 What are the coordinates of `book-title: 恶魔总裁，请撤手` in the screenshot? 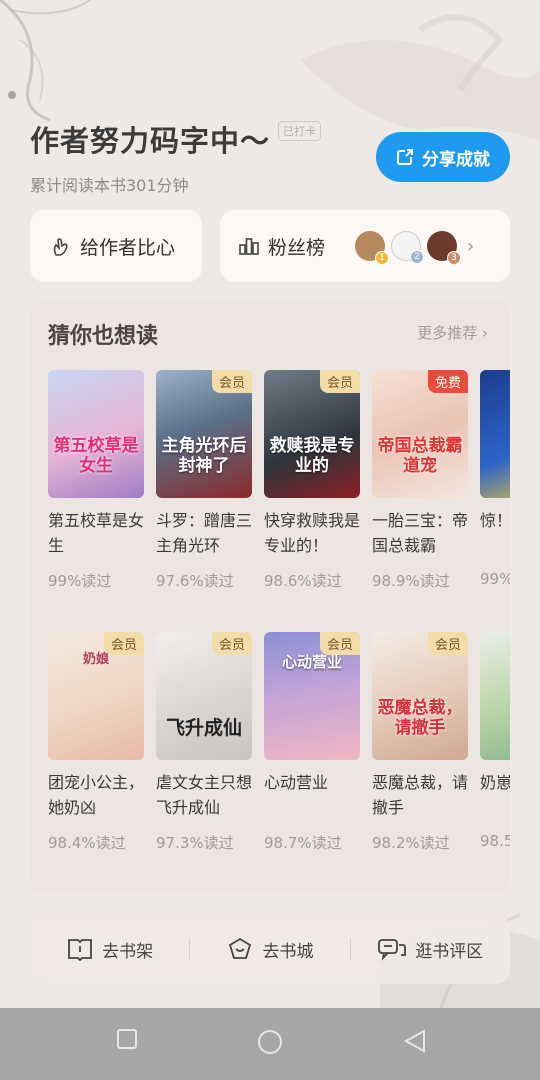 It's located at (420, 795).